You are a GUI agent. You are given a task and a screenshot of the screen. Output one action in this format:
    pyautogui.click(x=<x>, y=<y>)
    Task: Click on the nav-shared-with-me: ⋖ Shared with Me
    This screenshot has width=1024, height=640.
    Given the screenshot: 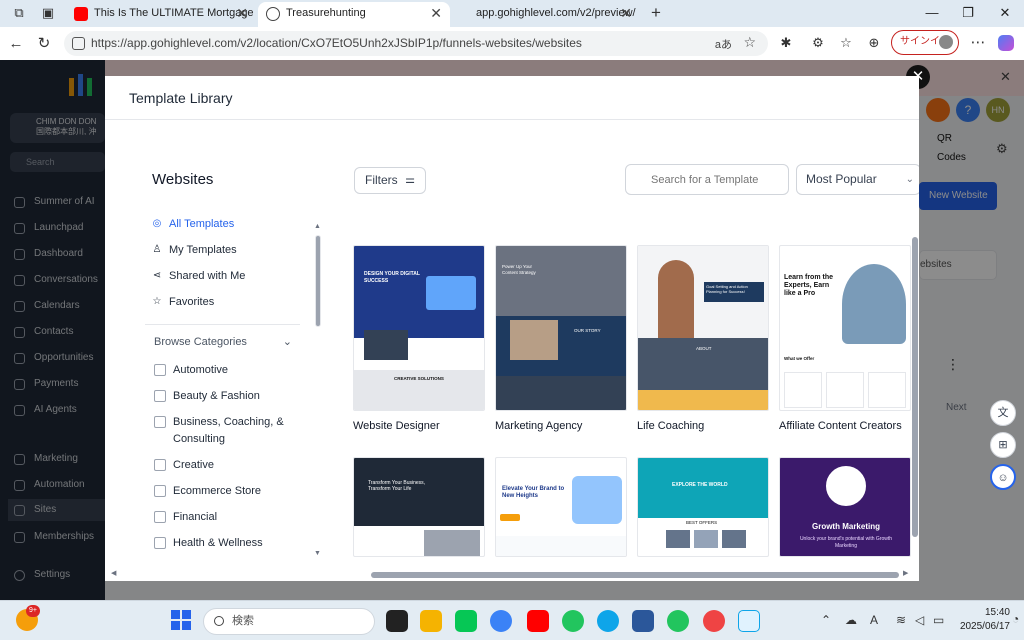 What is the action you would take?
    pyautogui.click(x=199, y=276)
    